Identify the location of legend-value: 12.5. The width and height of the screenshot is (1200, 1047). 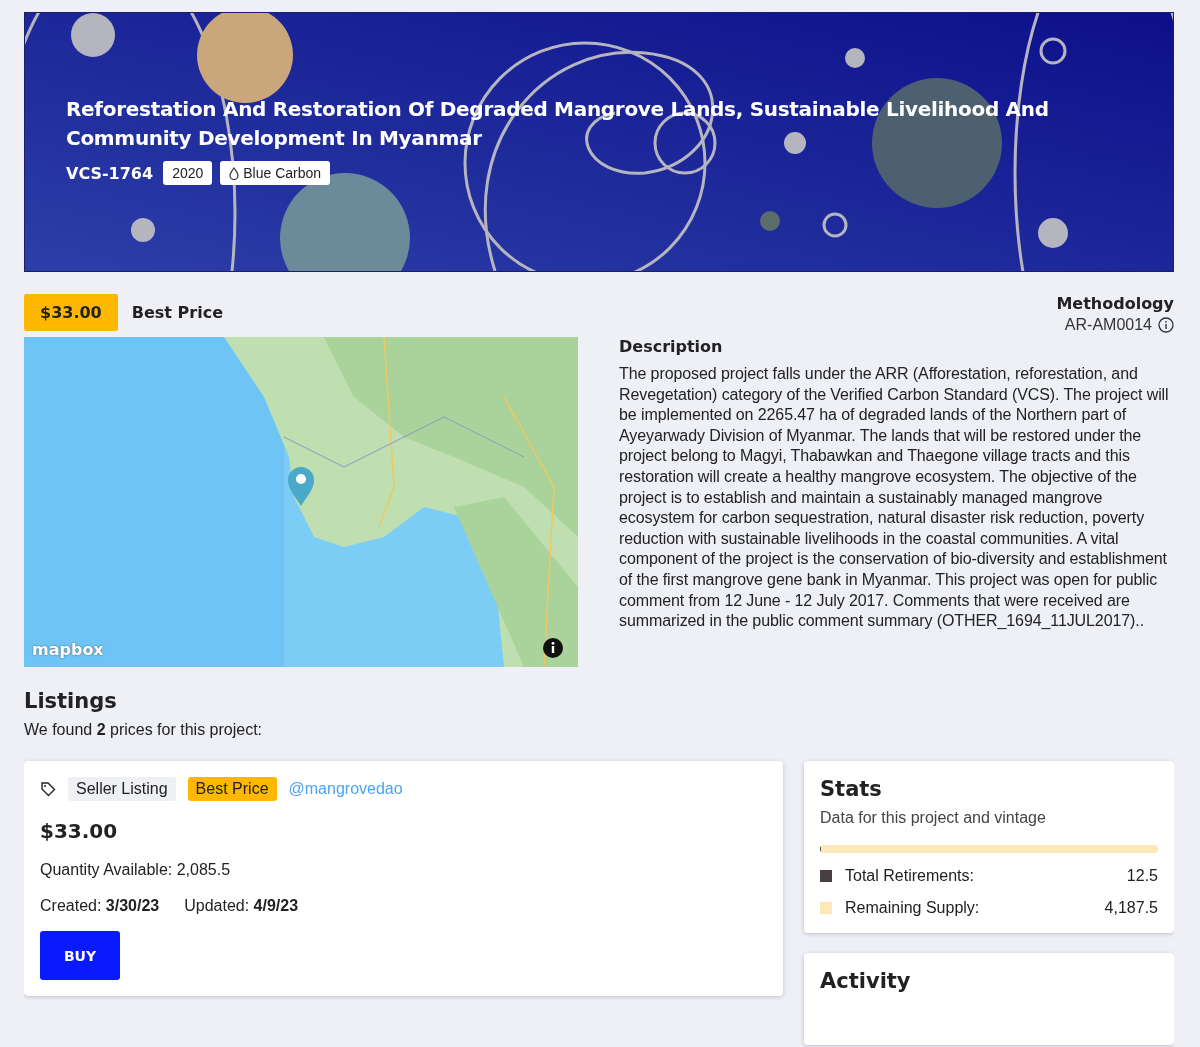
(1142, 876).